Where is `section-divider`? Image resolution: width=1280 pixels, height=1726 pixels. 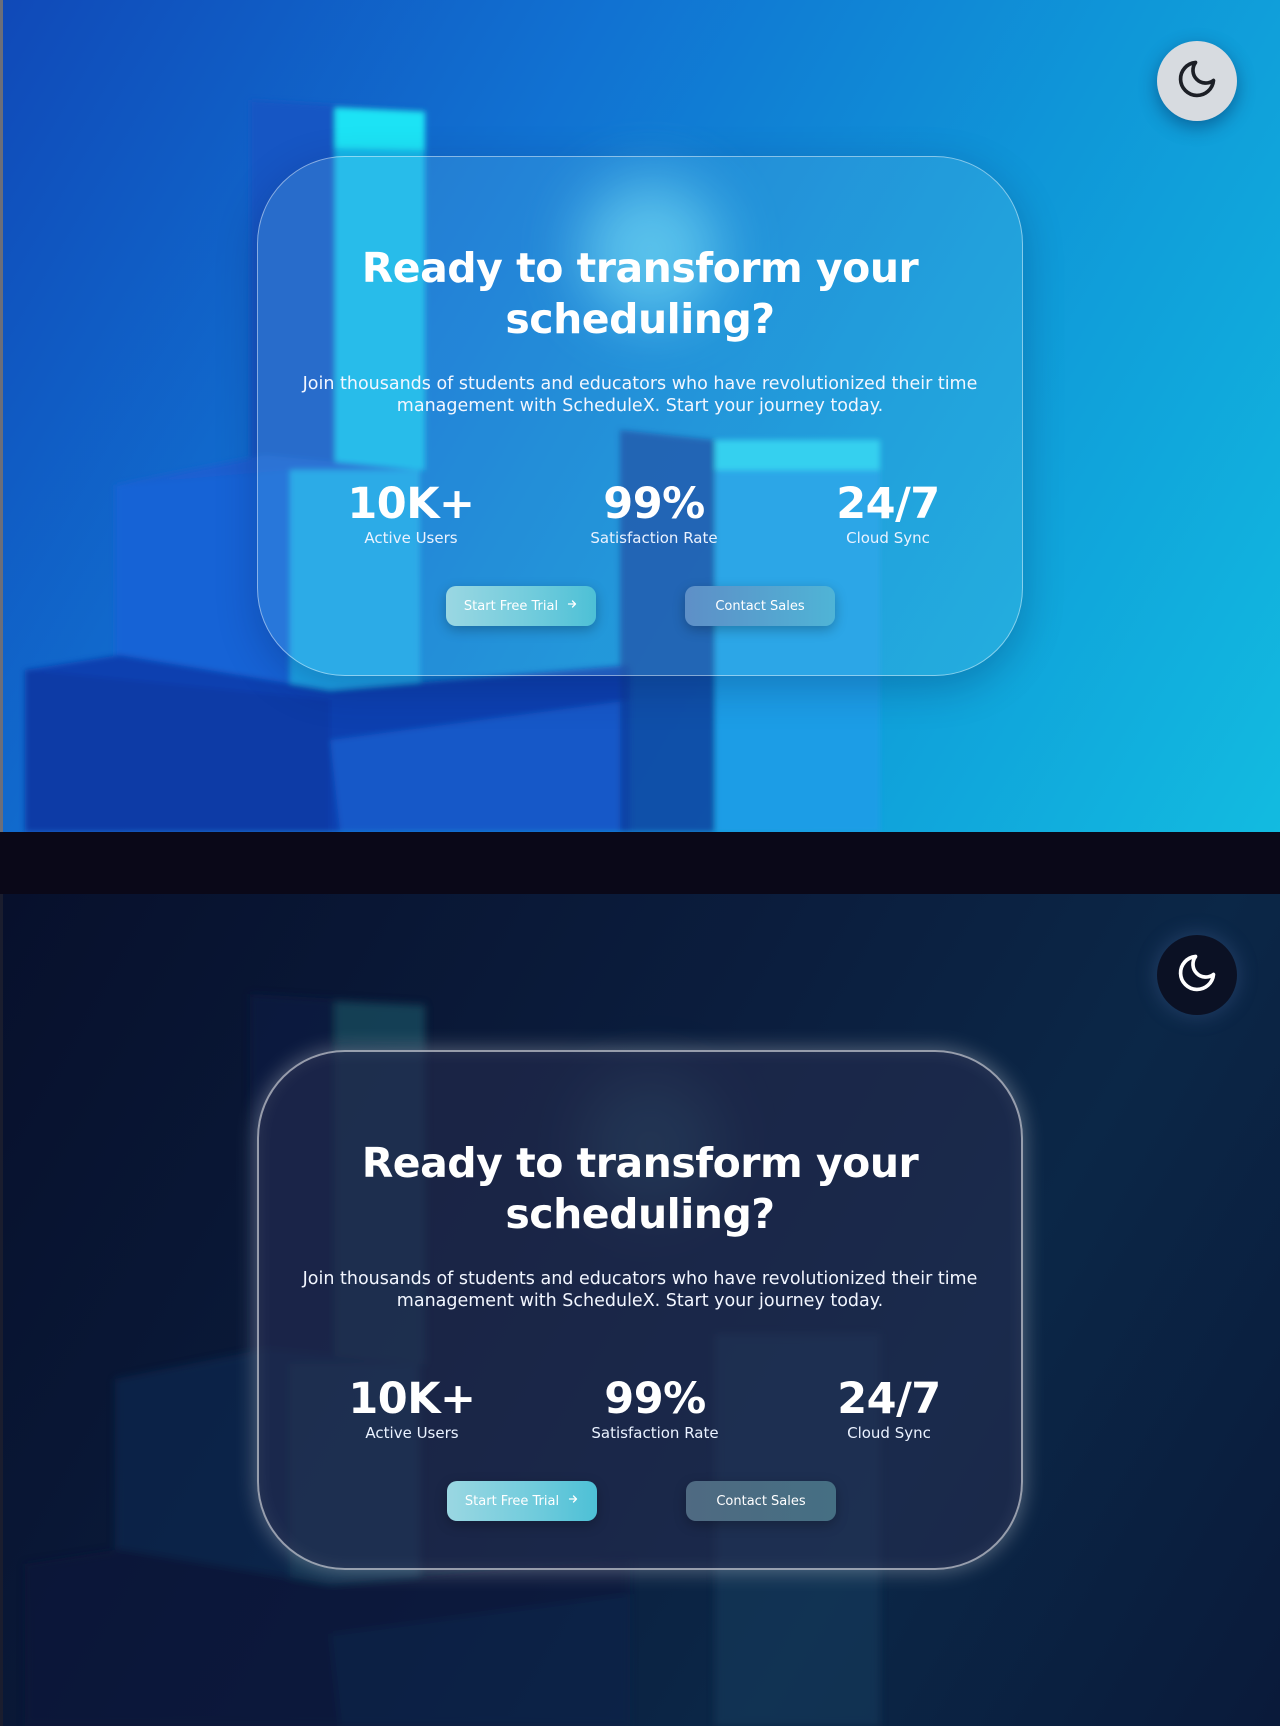 section-divider is located at coordinates (640, 863).